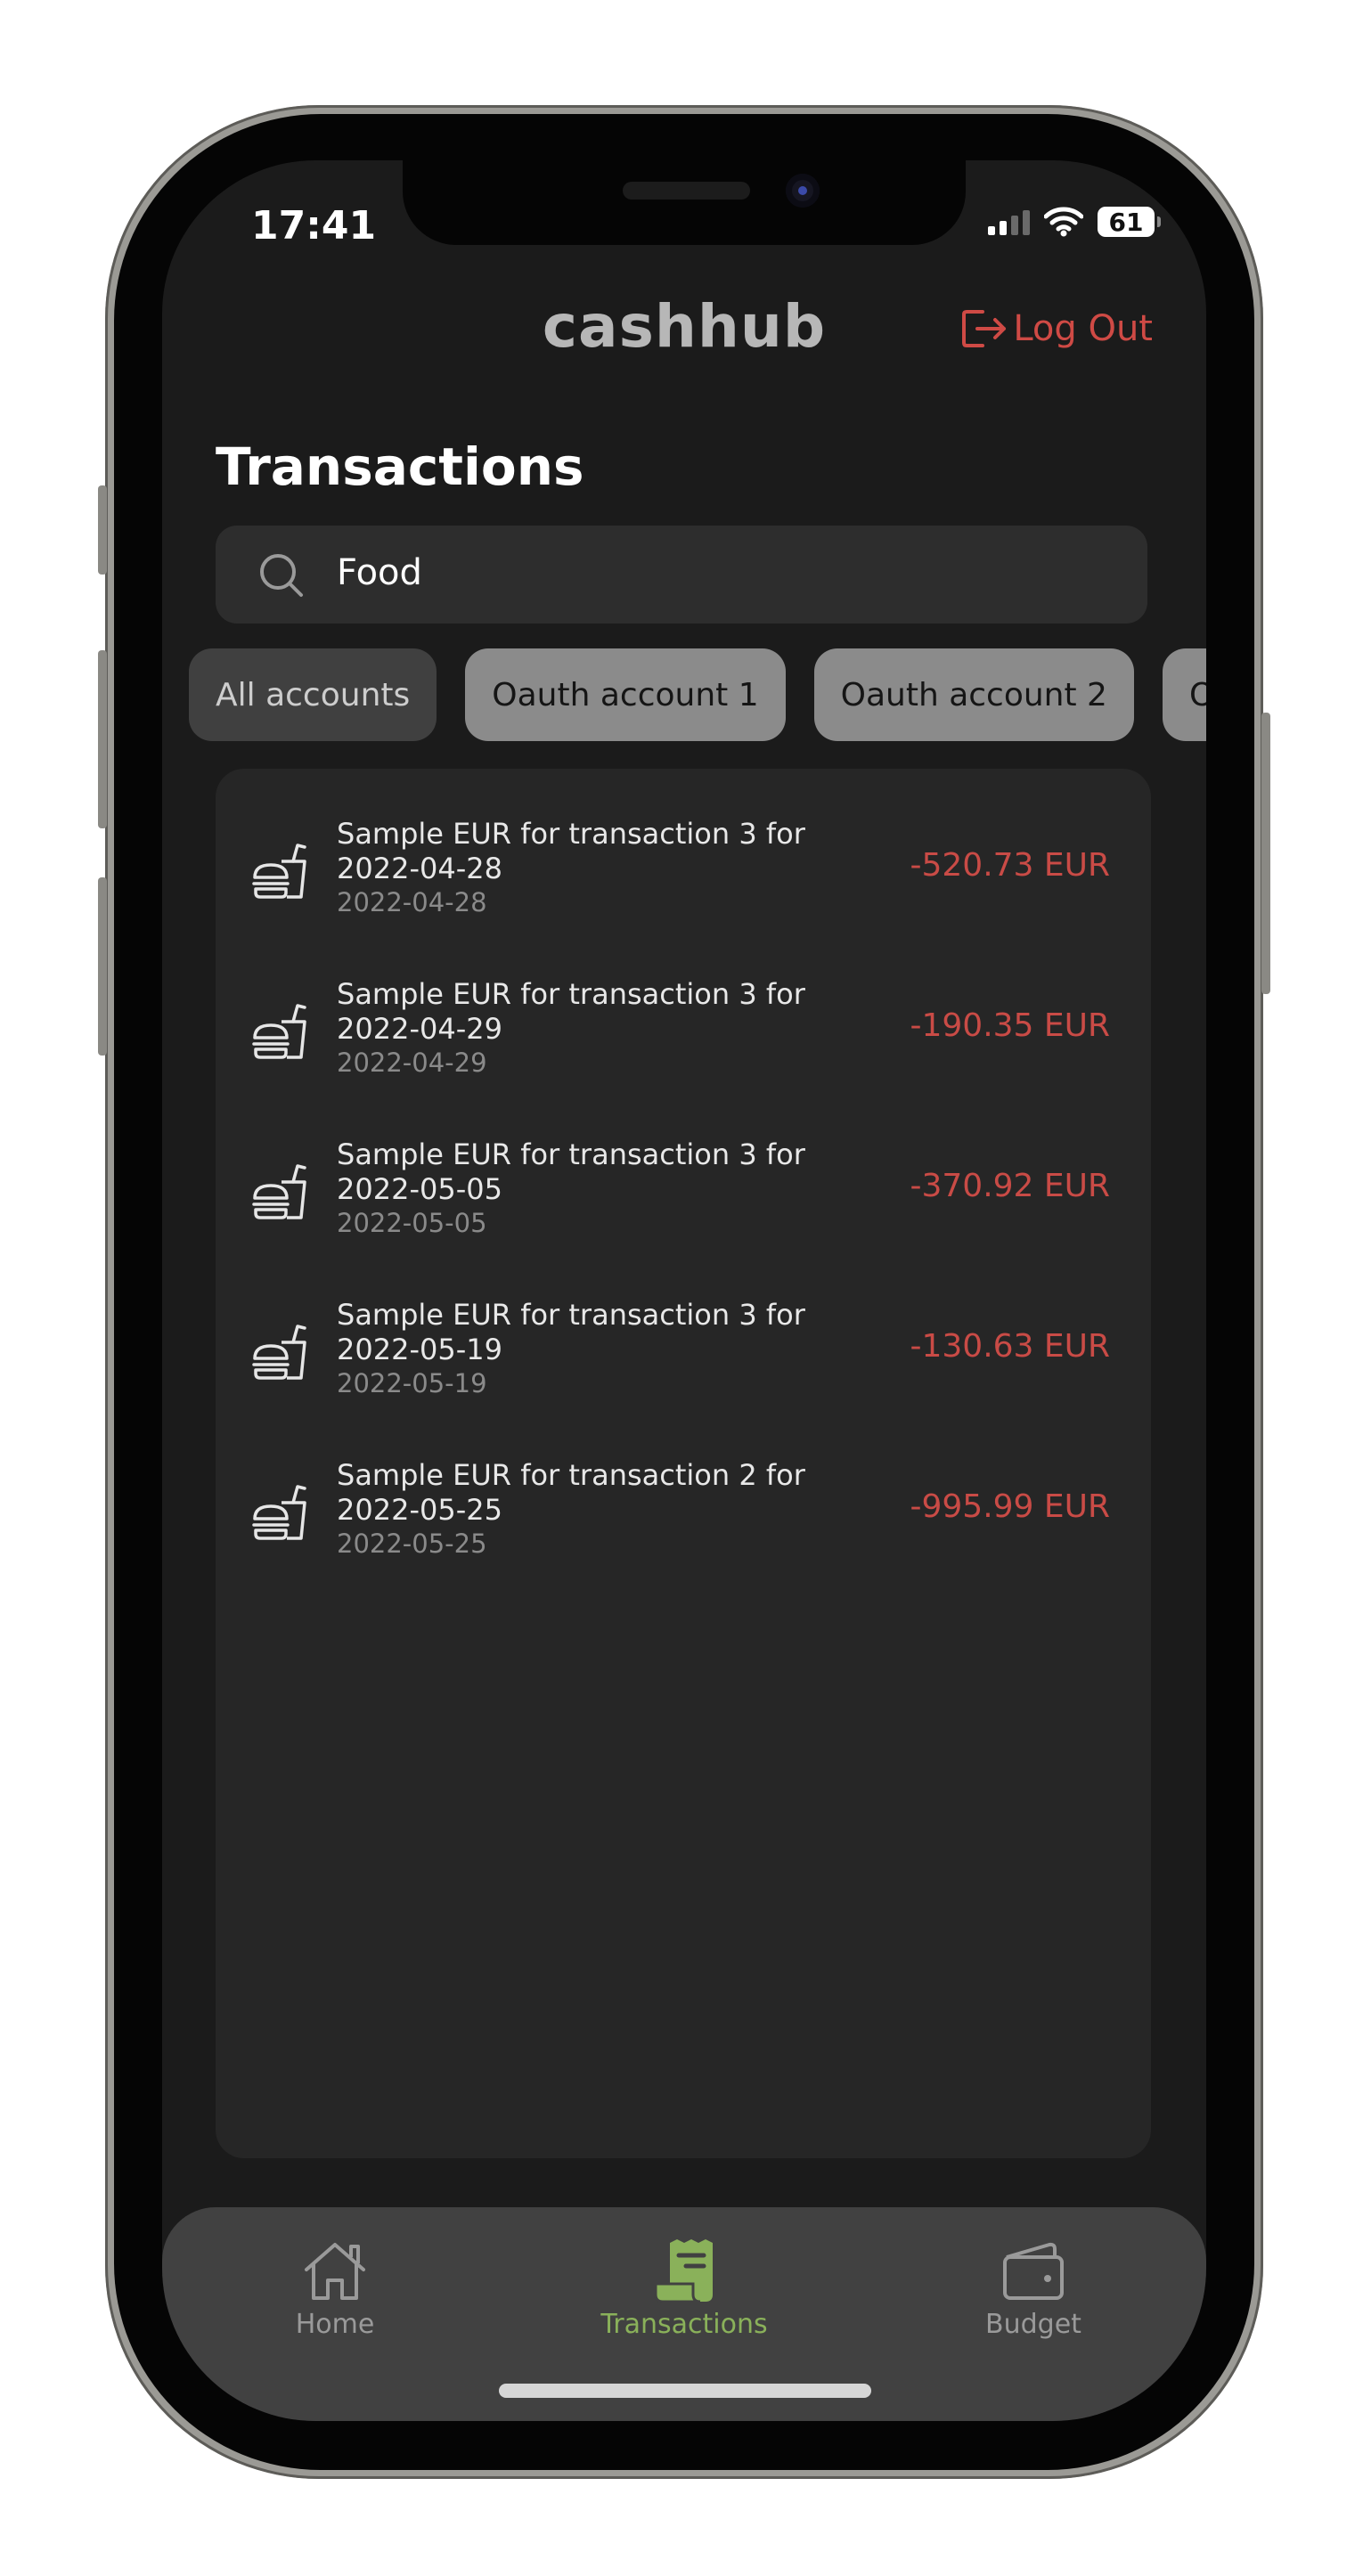 Image resolution: width=1363 pixels, height=2576 pixels. I want to click on chip-all-accounts: All accounts, so click(313, 695).